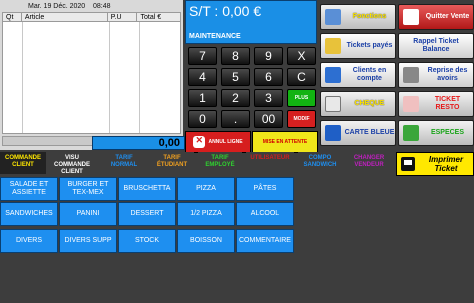 The height and width of the screenshot is (303, 474). Describe the element at coordinates (151, 17) in the screenshot. I see `col-total: Total €` at that location.